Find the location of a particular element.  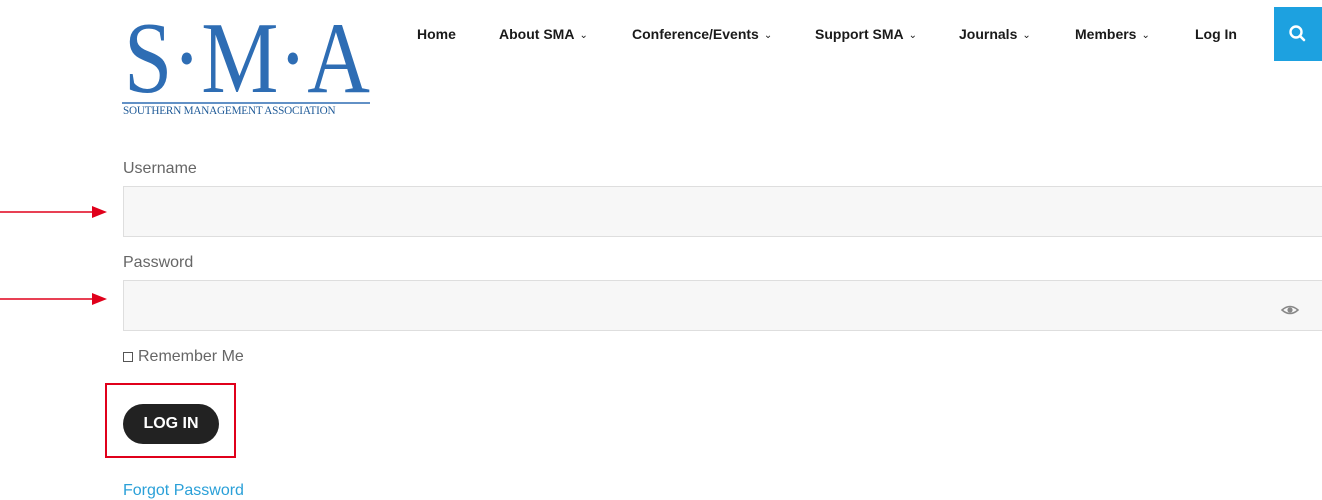

username-label: Username is located at coordinates (160, 168).